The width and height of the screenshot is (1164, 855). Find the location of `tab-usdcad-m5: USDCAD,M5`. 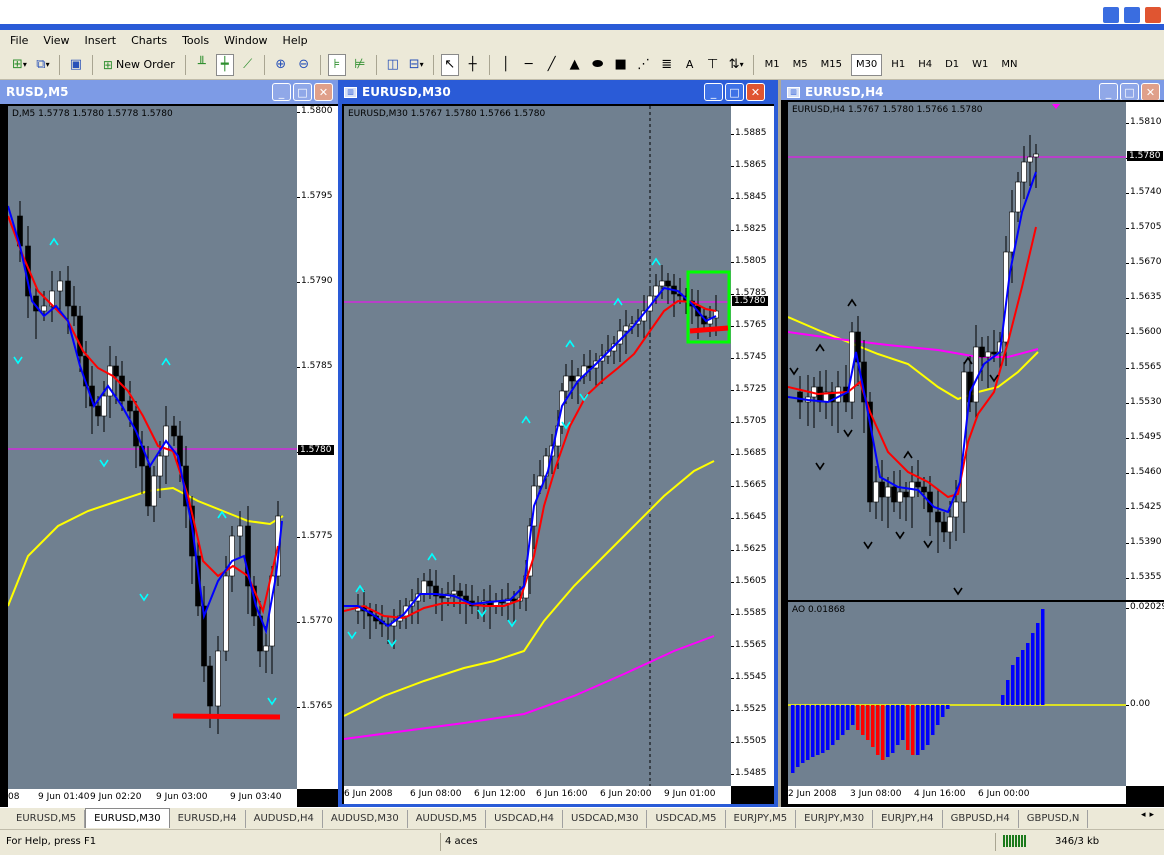

tab-usdcad-m5: USDCAD,M5 is located at coordinates (686, 818).